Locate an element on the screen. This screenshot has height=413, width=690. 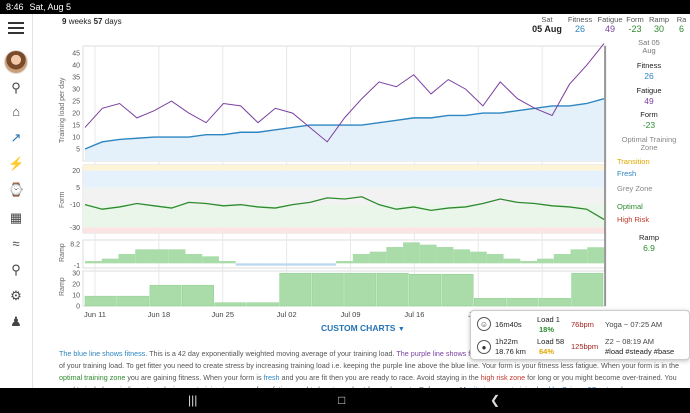
row1-load: Load 1 is located at coordinates (548, 319).